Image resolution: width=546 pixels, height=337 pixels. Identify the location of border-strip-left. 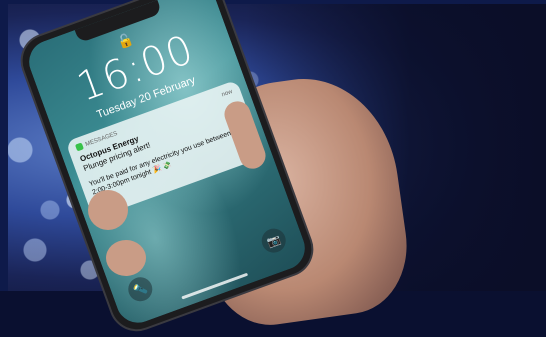
(4, 145).